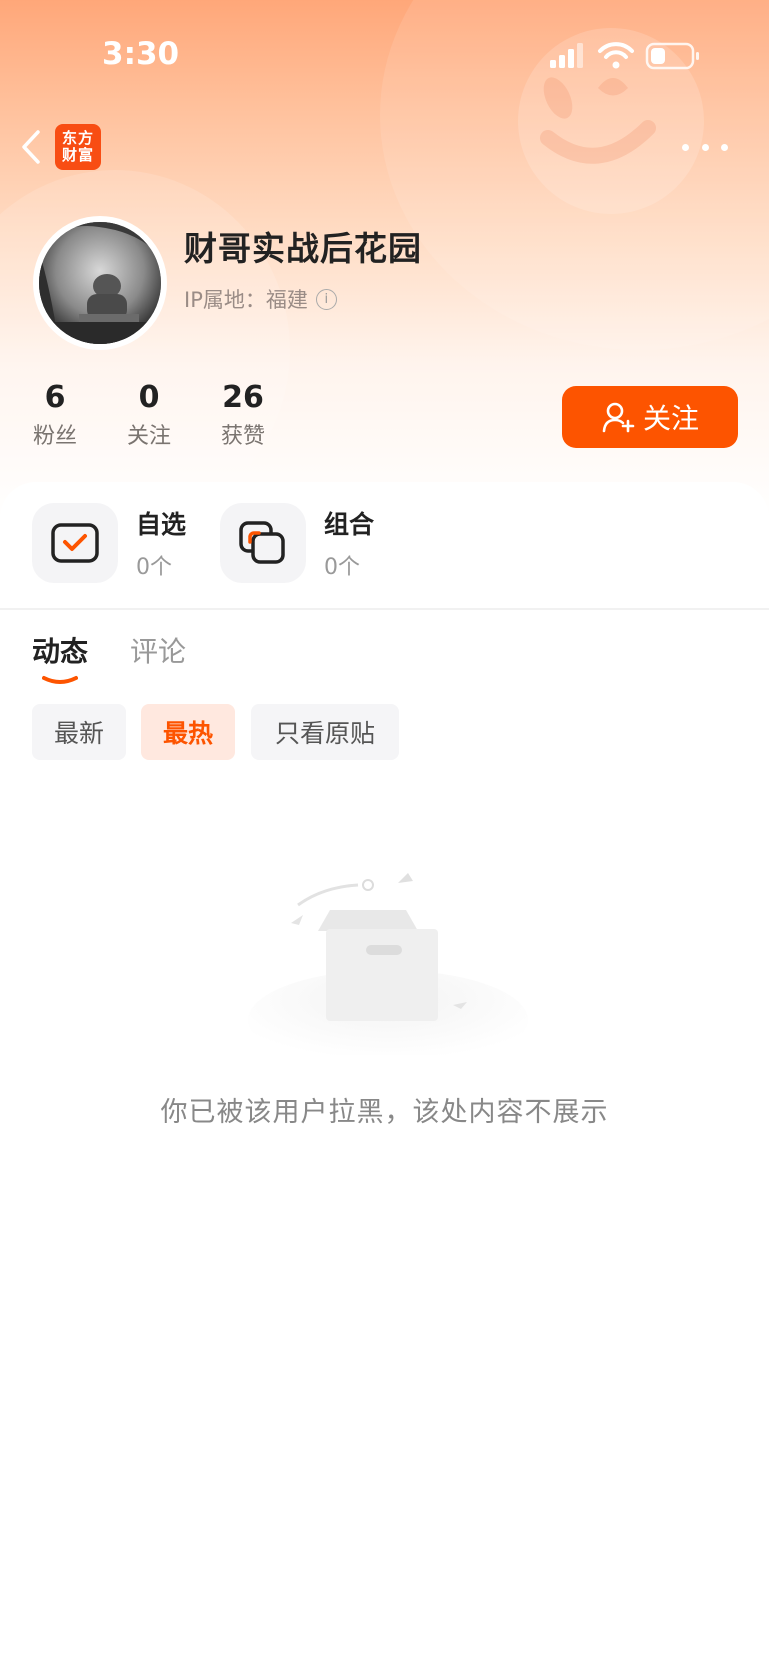 This screenshot has height=1665, width=769. What do you see at coordinates (243, 397) in the screenshot?
I see `stat-value: 26` at bounding box center [243, 397].